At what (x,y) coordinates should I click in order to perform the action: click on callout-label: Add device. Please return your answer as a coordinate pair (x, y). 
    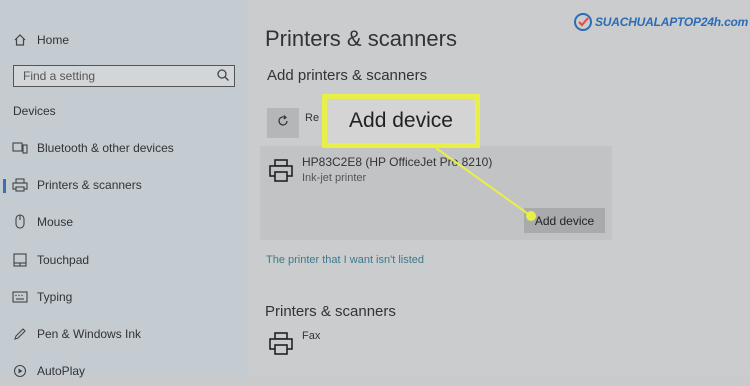
    Looking at the image, I should click on (401, 121).